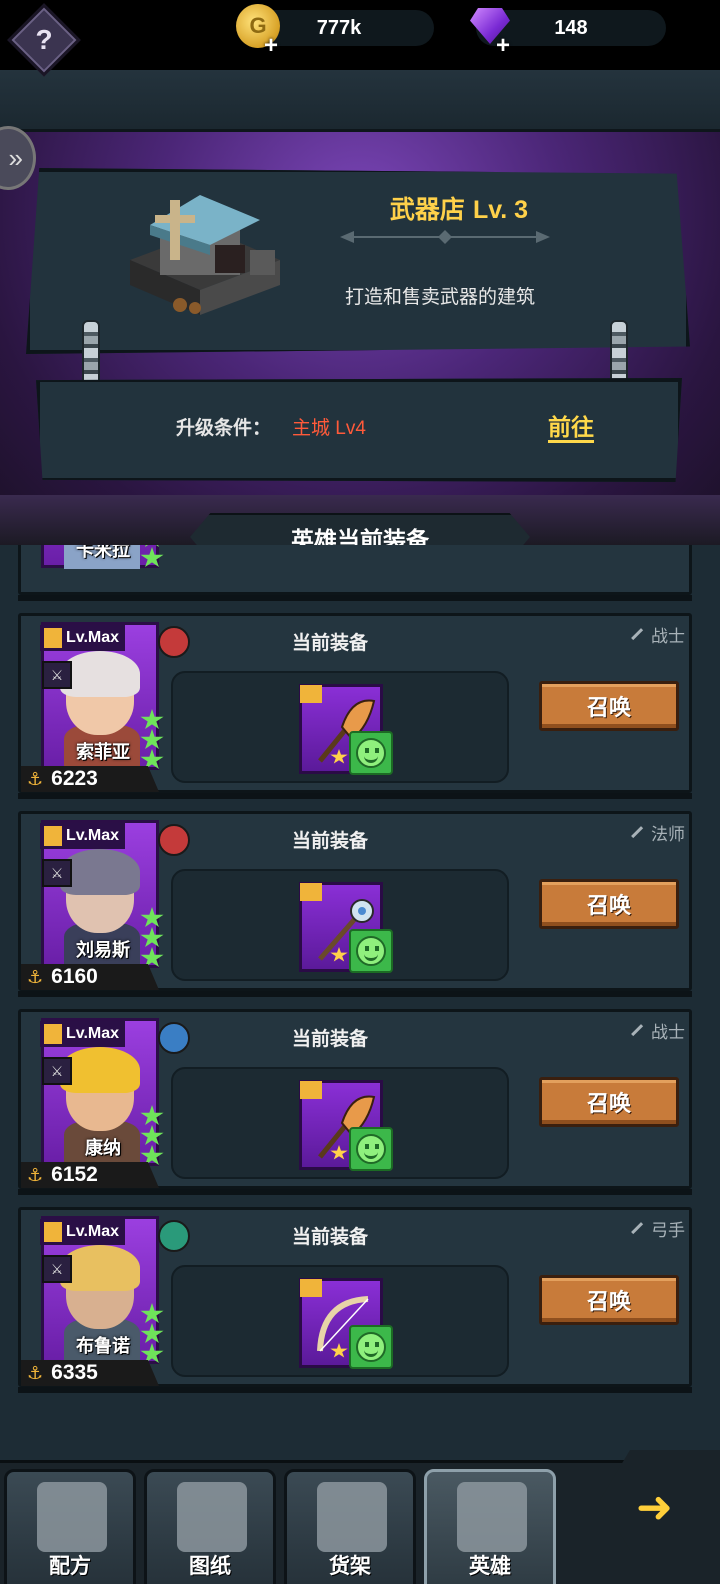 The width and height of the screenshot is (720, 1584). Describe the element at coordinates (490, 1566) in the screenshot. I see `nav-label-hero: 英雄` at that location.